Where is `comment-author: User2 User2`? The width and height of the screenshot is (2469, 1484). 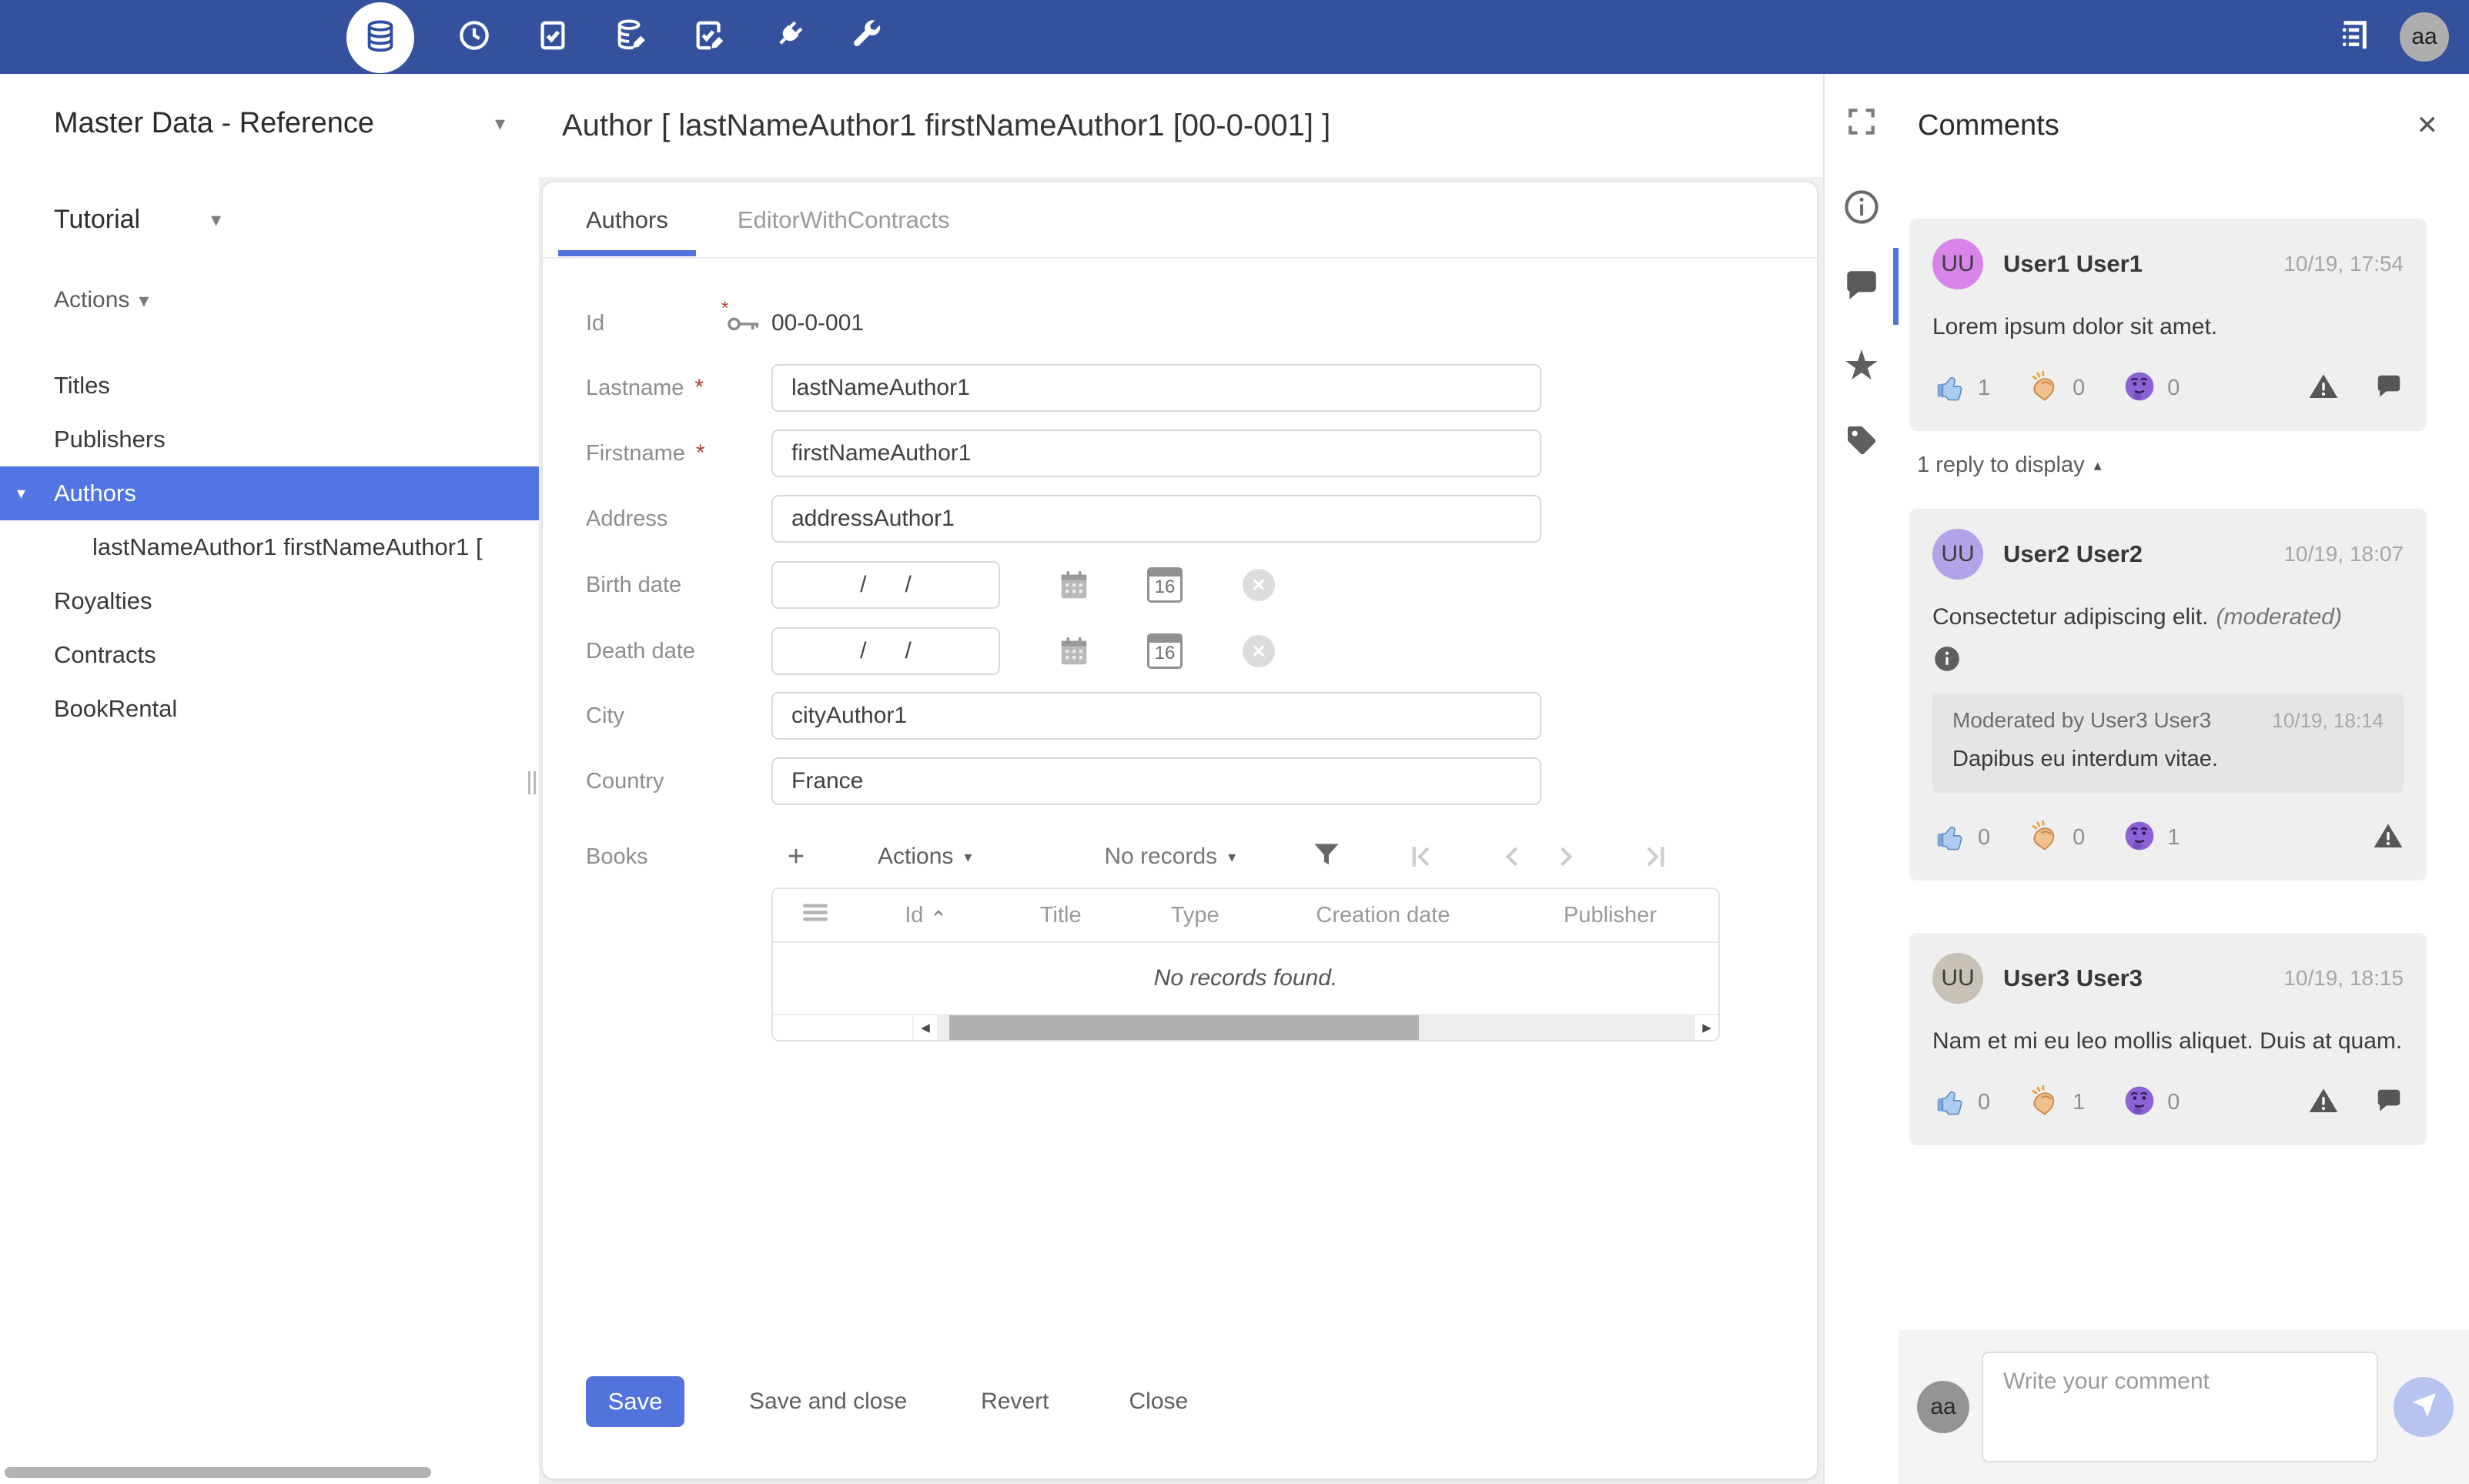 comment-author: User2 User2 is located at coordinates (2073, 553).